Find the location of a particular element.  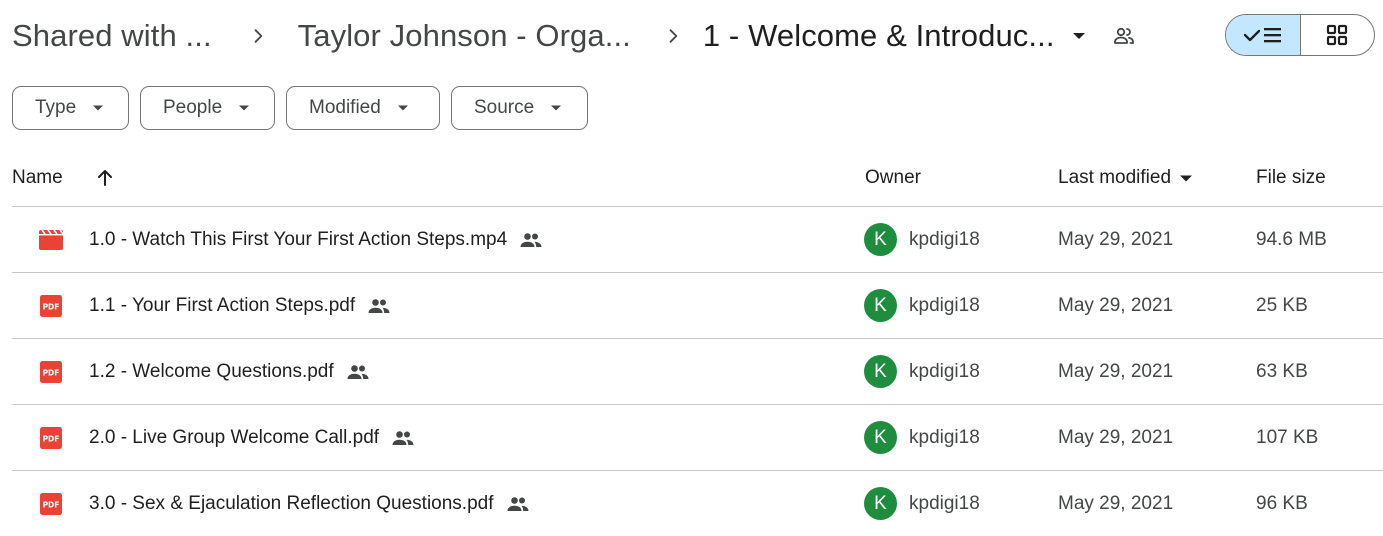

sort-arrow-up-icon is located at coordinates (105, 178).